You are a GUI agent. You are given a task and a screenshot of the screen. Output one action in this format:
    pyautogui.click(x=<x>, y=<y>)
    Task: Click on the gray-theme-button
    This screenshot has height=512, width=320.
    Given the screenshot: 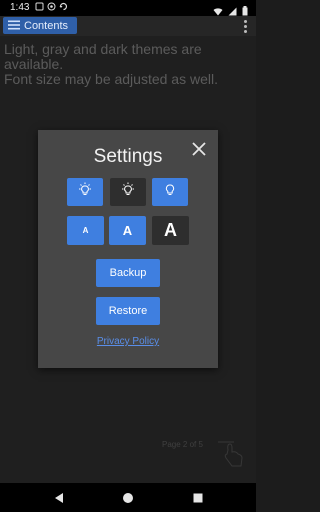 What is the action you would take?
    pyautogui.click(x=170, y=192)
    